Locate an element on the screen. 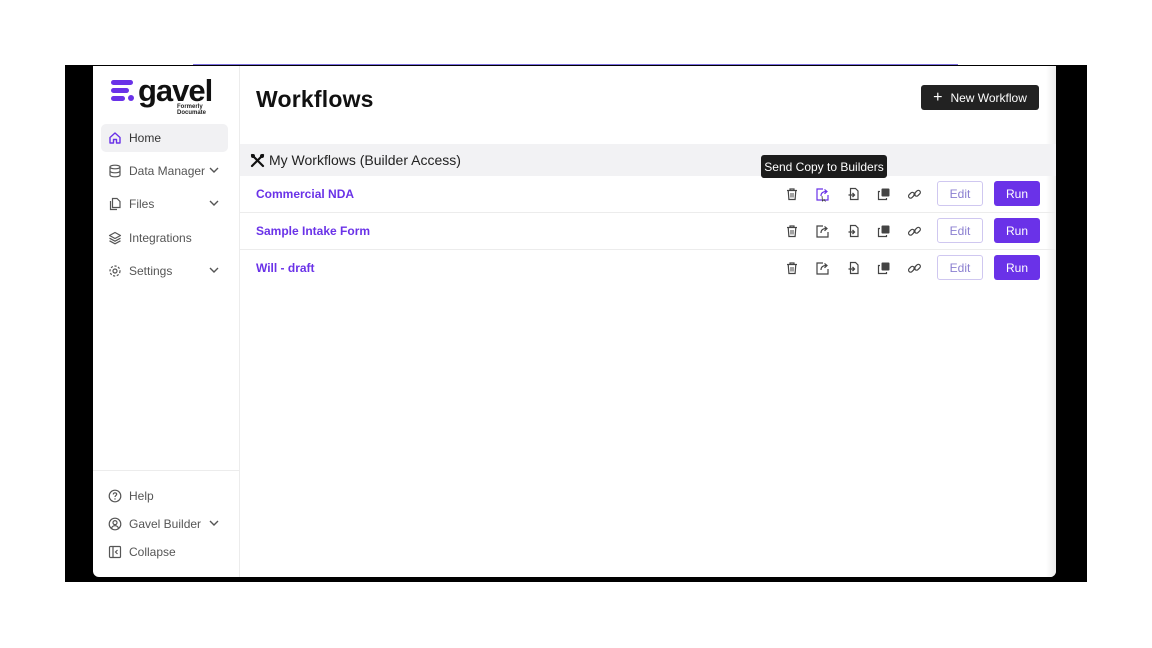 Image resolution: width=1152 pixels, height=648 pixels. user-icon is located at coordinates (115, 524).